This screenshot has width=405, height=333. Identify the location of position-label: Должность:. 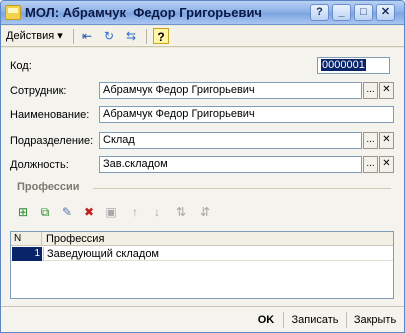
(39, 165).